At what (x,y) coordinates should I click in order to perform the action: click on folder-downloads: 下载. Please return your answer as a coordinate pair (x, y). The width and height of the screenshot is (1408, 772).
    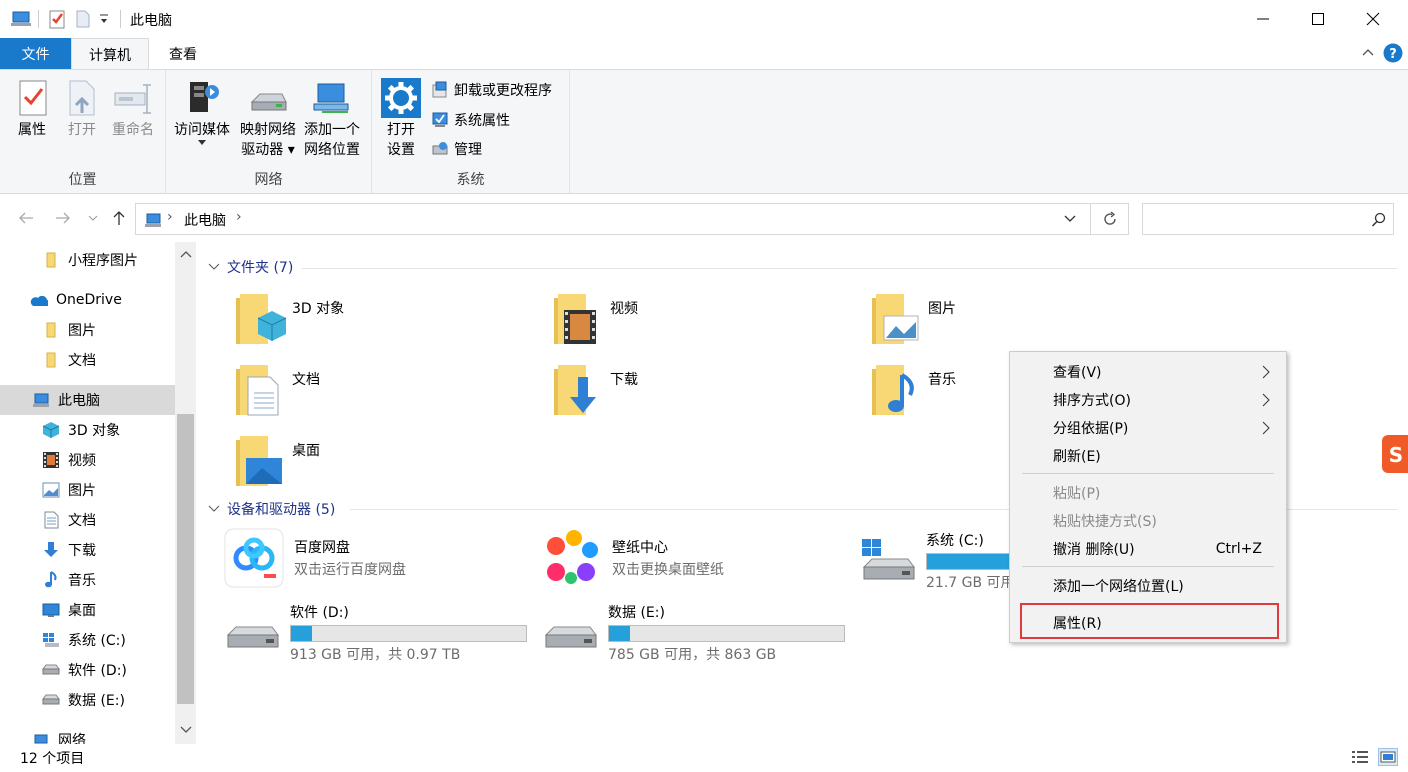
    Looking at the image, I should click on (594, 391).